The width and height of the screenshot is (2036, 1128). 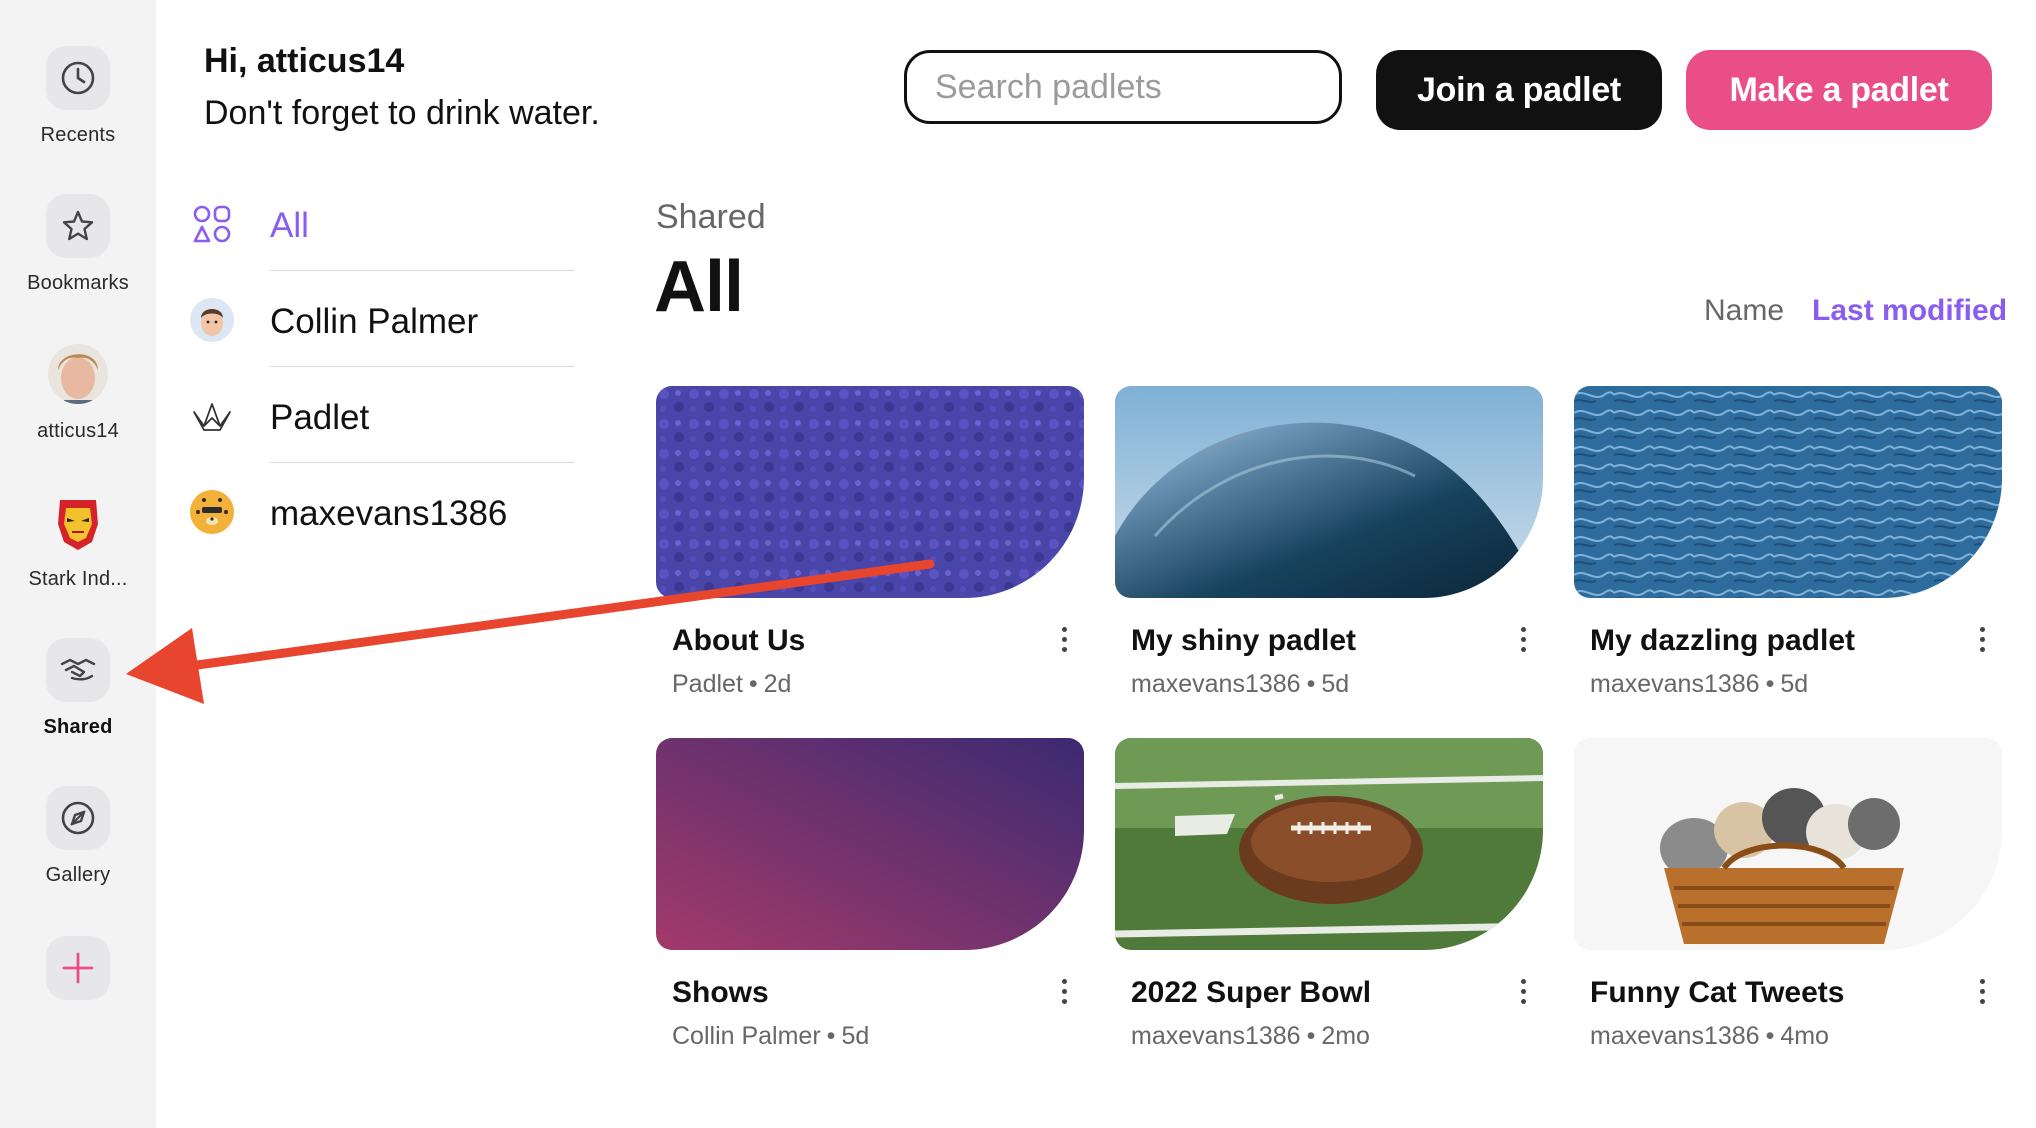 I want to click on card-meta: maxevans1386 • 2mo, so click(x=1250, y=1036).